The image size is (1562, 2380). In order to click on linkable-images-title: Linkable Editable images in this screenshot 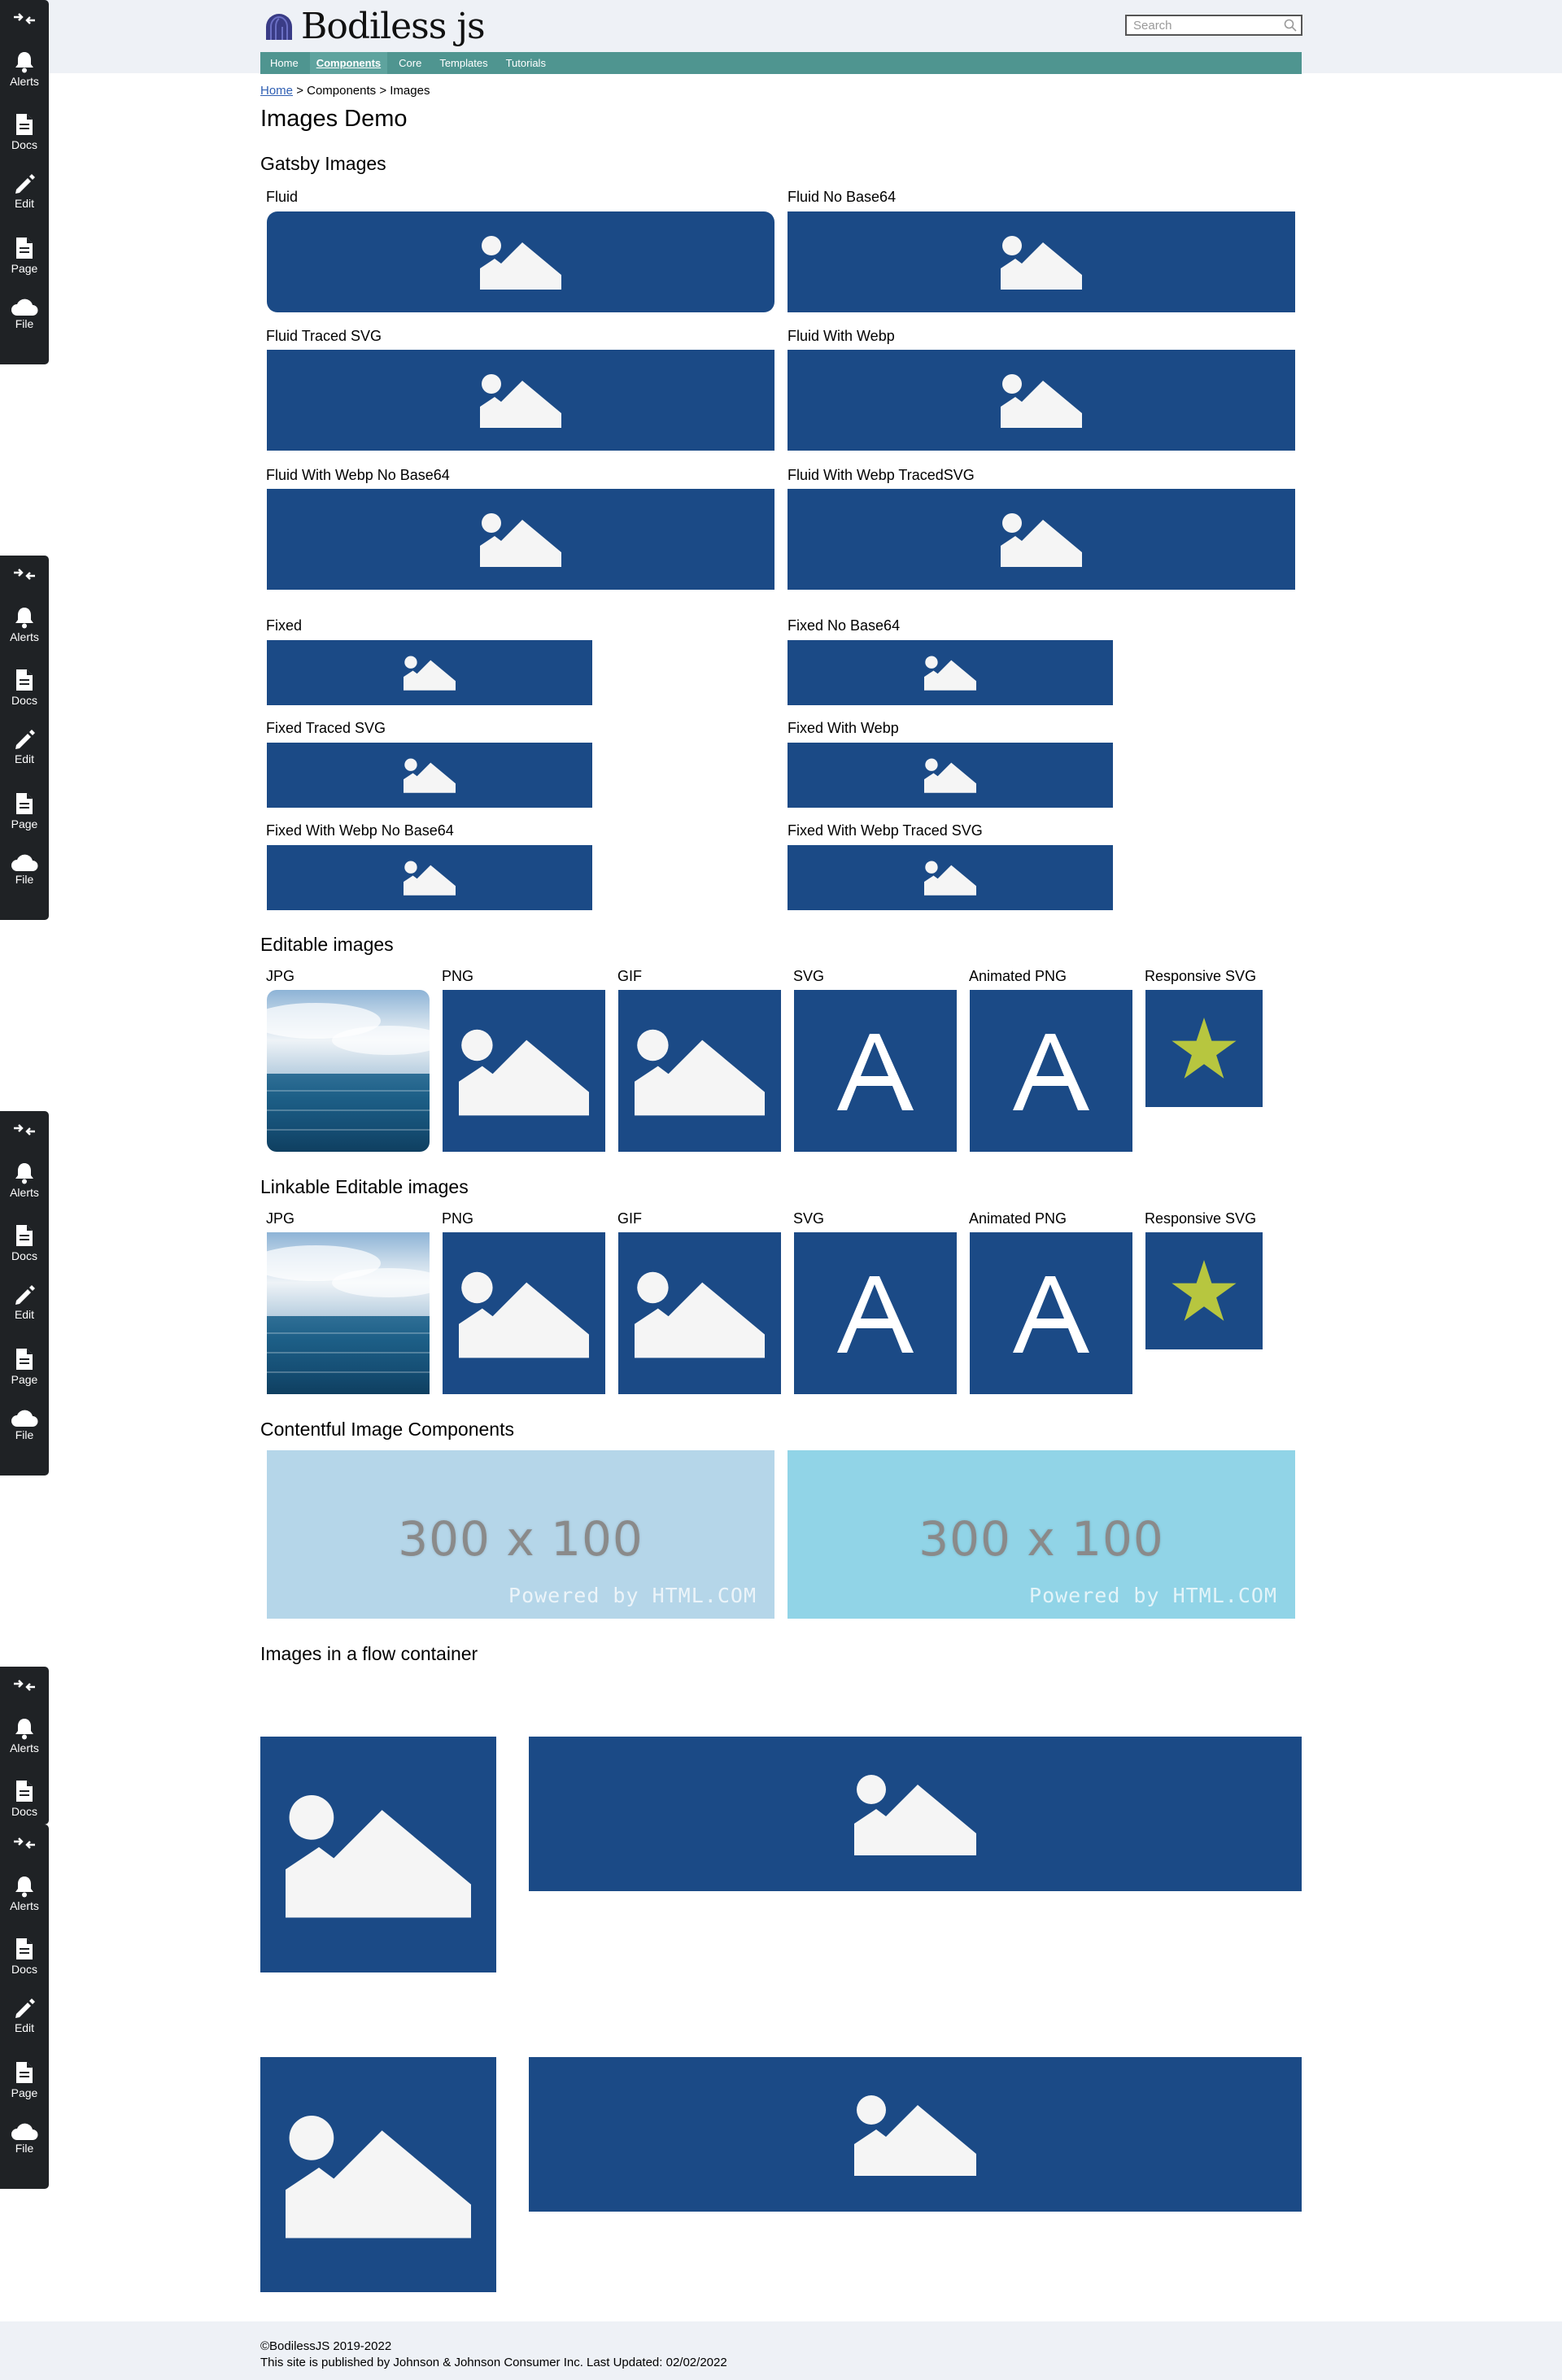, I will do `click(364, 1186)`.